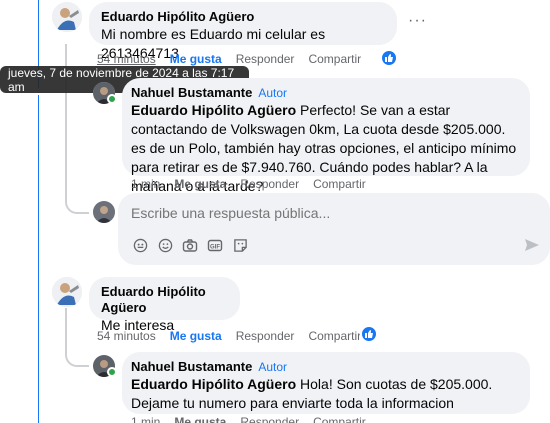  Describe the element at coordinates (334, 229) in the screenshot. I see `reply-composer: GIF` at that location.